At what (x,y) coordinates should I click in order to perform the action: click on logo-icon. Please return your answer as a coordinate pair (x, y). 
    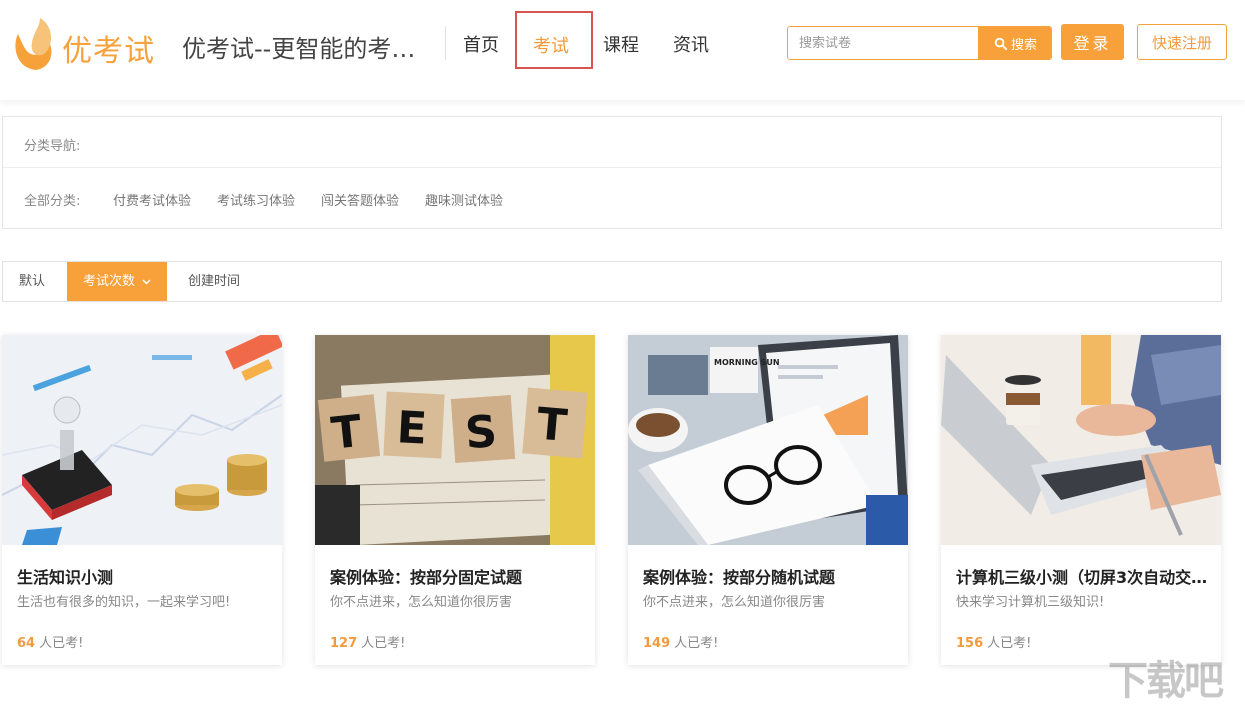
    Looking at the image, I should click on (32, 44).